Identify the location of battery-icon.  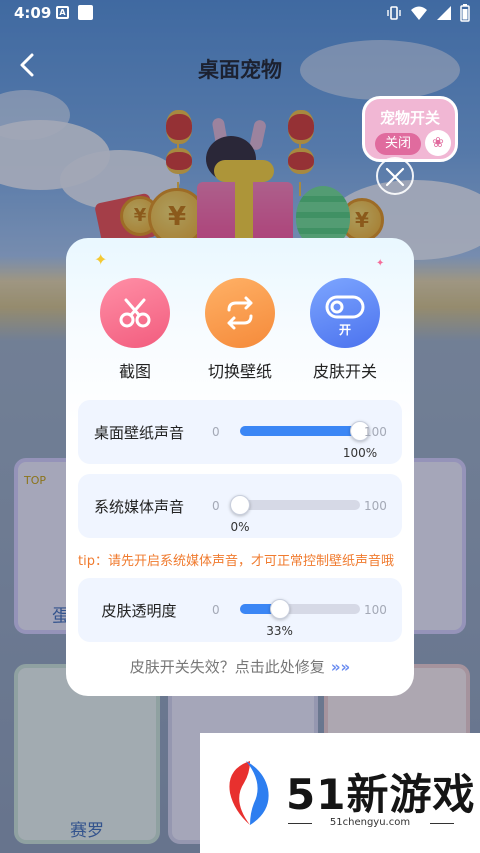
(465, 13).